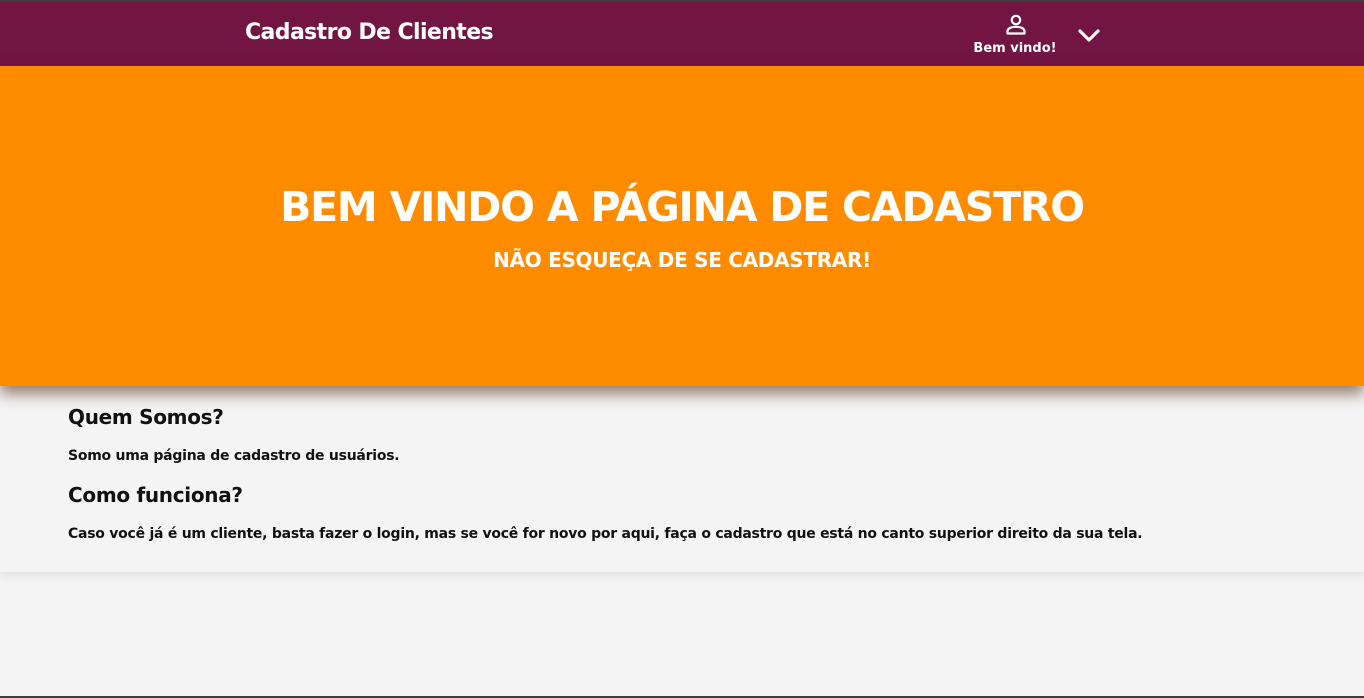 The width and height of the screenshot is (1364, 698). What do you see at coordinates (155, 495) in the screenshot?
I see `how-it-works-title: Como funciona?` at bounding box center [155, 495].